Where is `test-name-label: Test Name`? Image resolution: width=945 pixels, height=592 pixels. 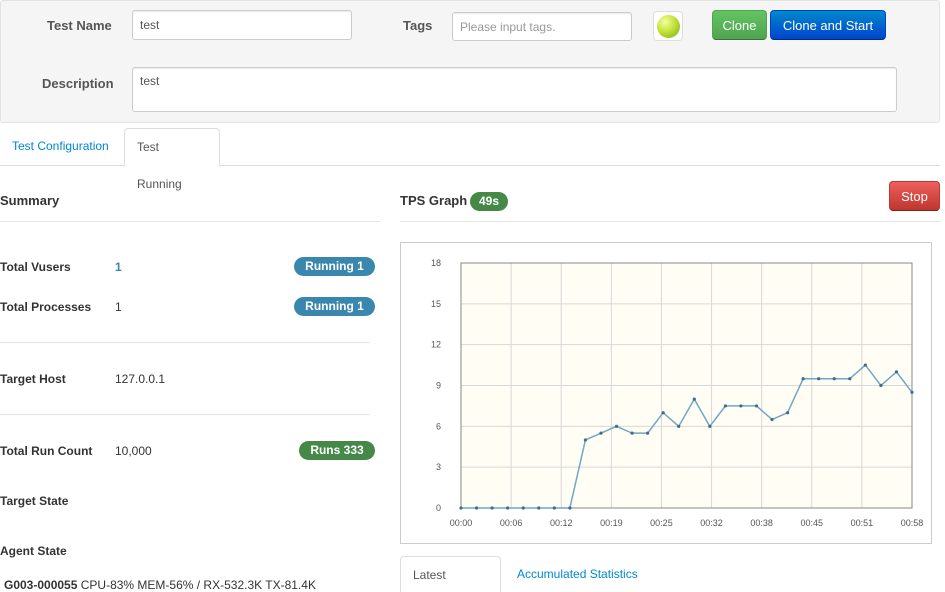
test-name-label: Test Name is located at coordinates (79, 25).